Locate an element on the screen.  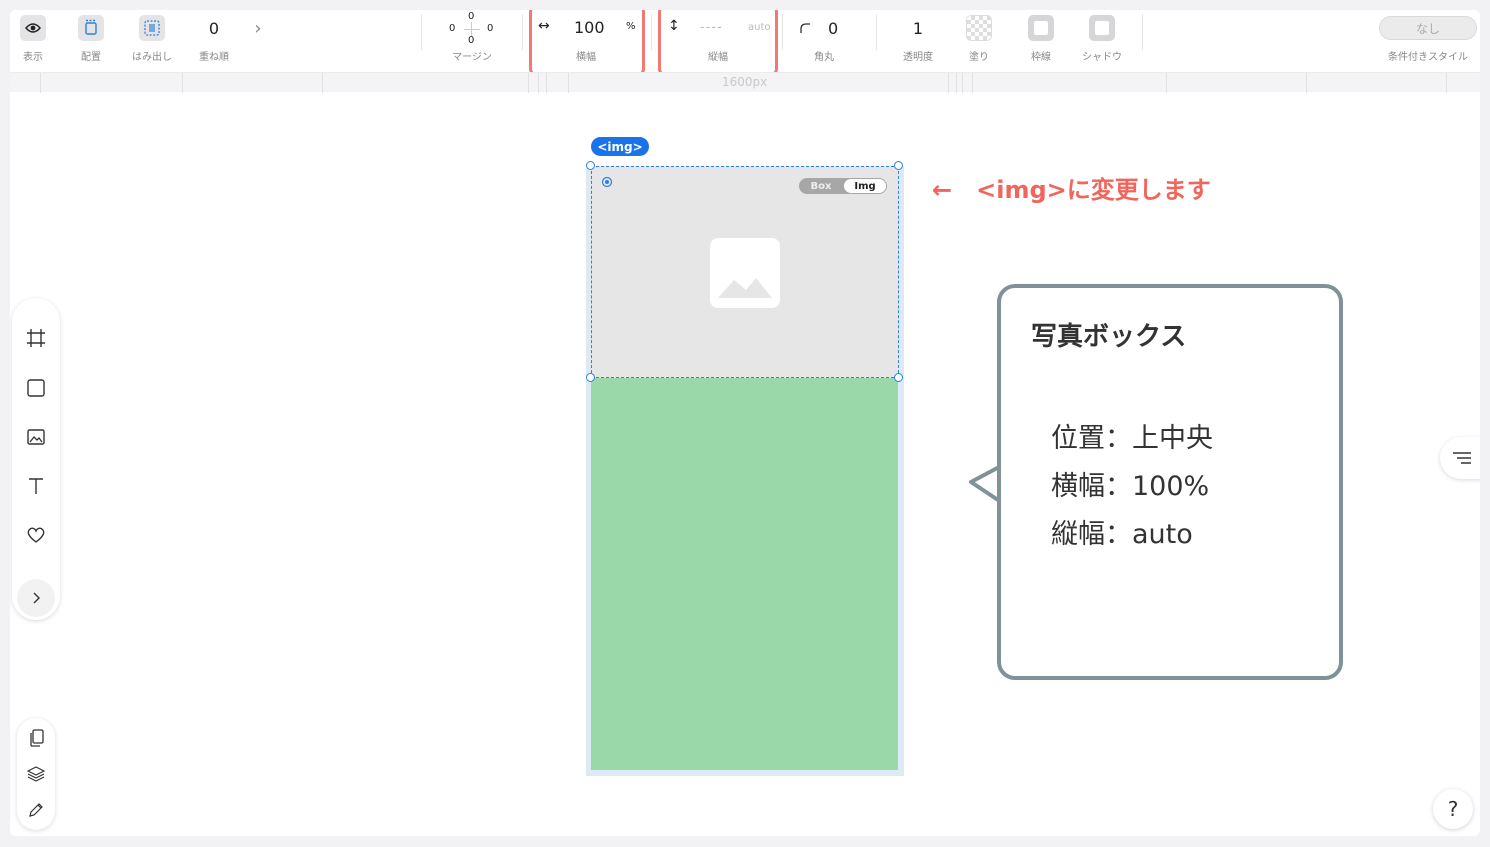
margin-label: マージン is located at coordinates (472, 57).